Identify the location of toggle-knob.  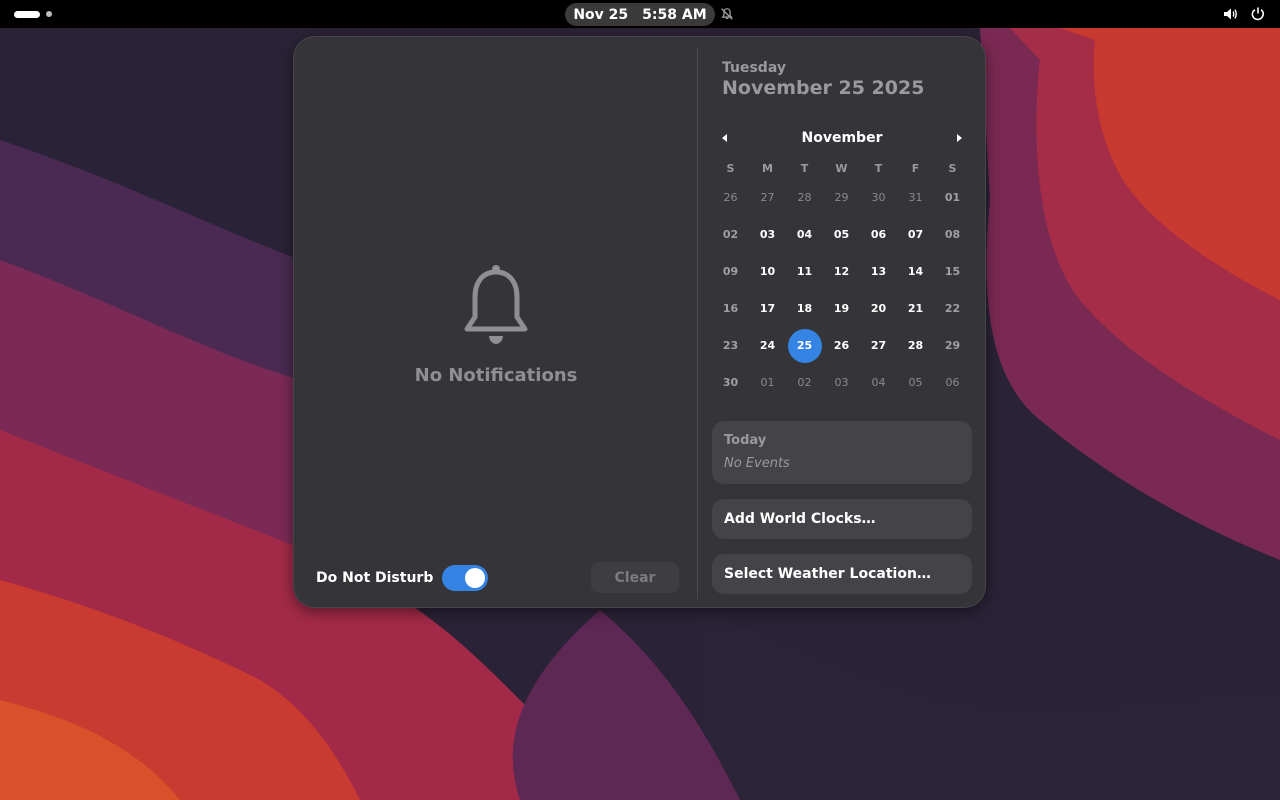
(475, 578).